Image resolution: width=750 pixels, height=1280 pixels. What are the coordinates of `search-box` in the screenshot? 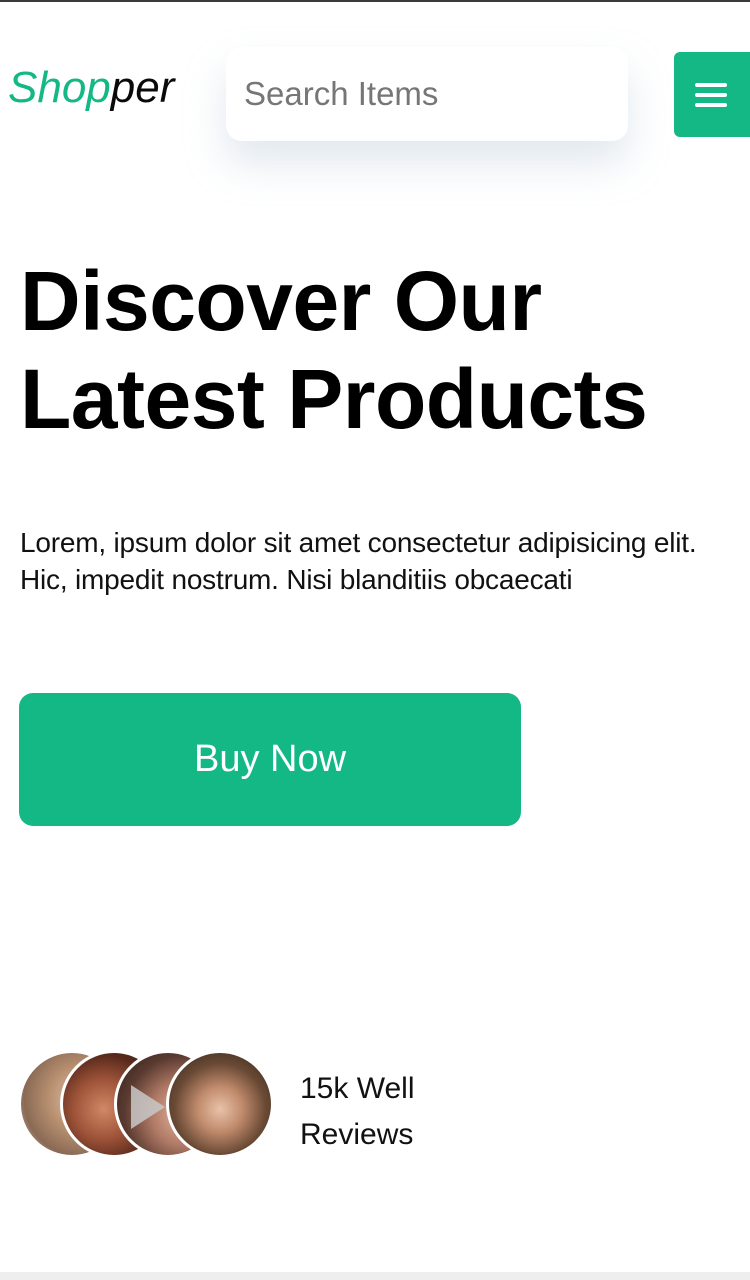 It's located at (427, 94).